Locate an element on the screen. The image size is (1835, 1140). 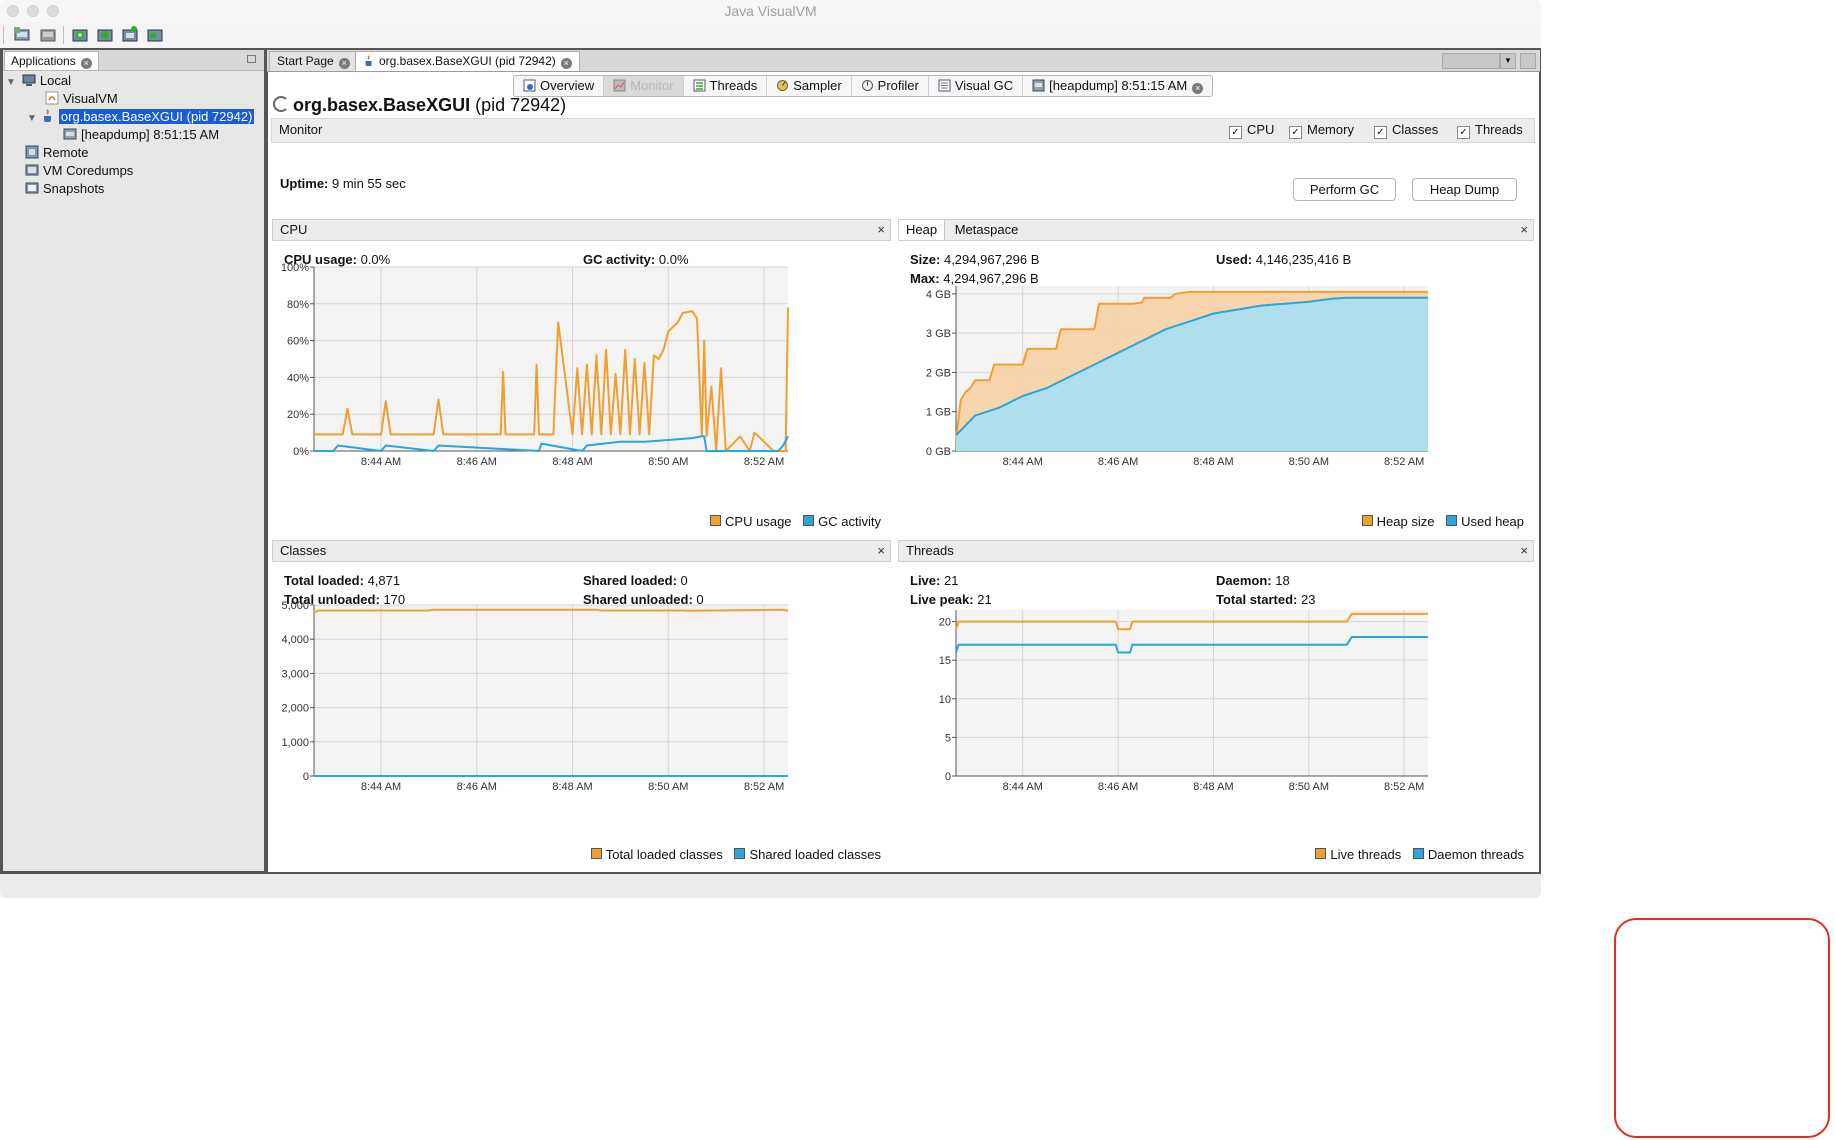
legend-daemon-threads: Daemon threads is located at coordinates (1475, 854).